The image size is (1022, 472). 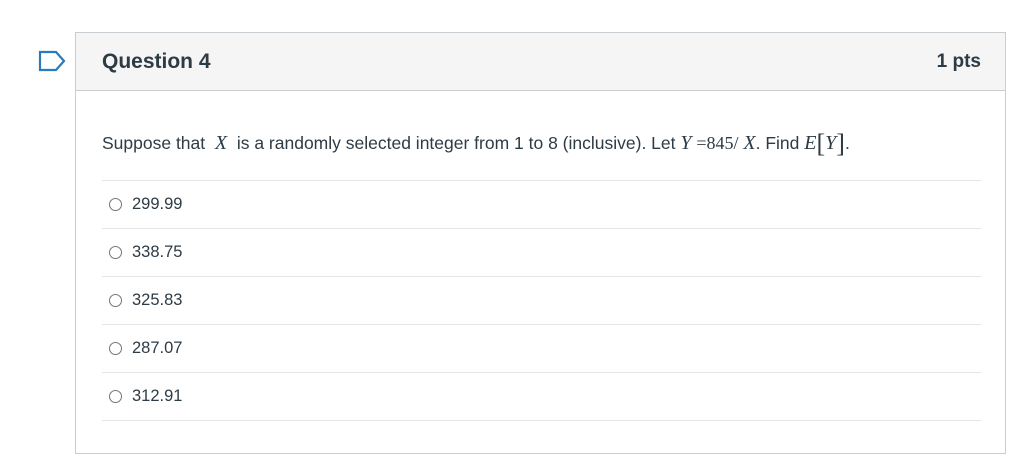 What do you see at coordinates (958, 61) in the screenshot?
I see `question-points: 1 pts` at bounding box center [958, 61].